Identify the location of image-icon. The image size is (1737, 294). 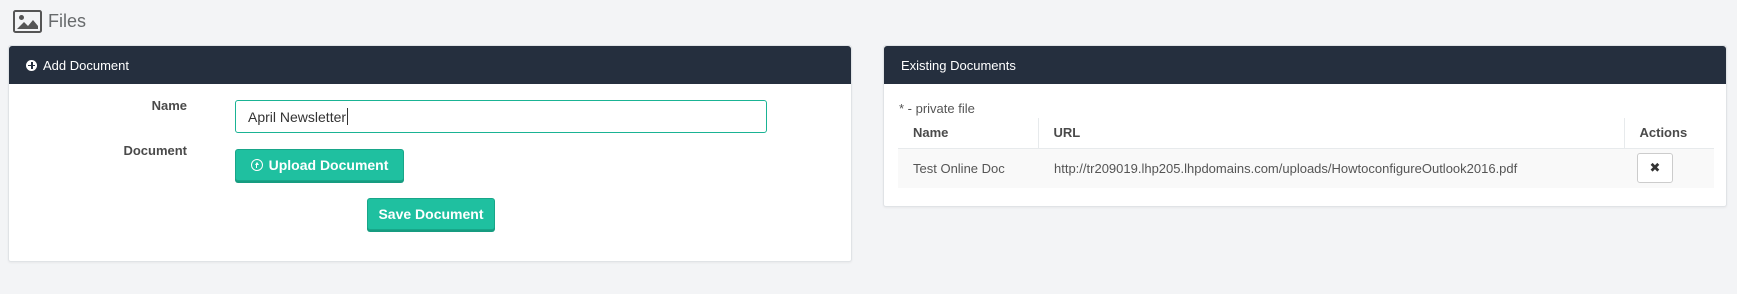
(27, 21).